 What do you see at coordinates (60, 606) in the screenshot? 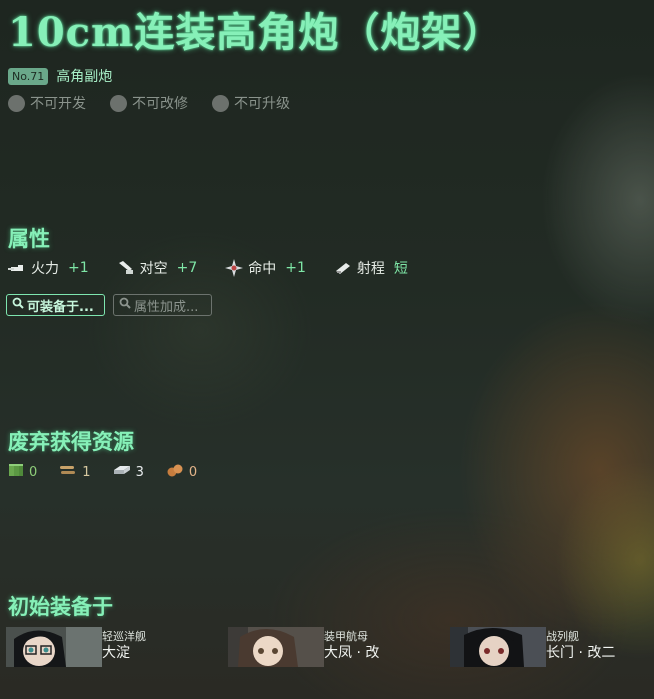
I see `initial-equipped-section-title: 初始装备于` at bounding box center [60, 606].